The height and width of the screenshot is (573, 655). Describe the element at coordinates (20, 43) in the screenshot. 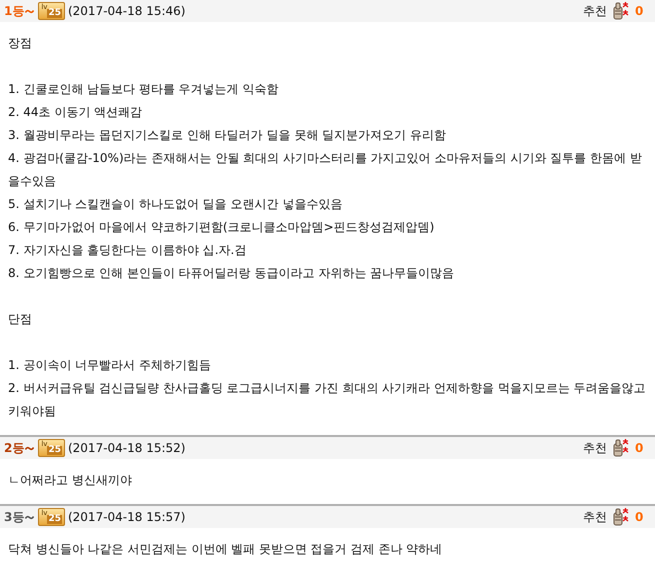

I see `section-heading: 장점` at that location.